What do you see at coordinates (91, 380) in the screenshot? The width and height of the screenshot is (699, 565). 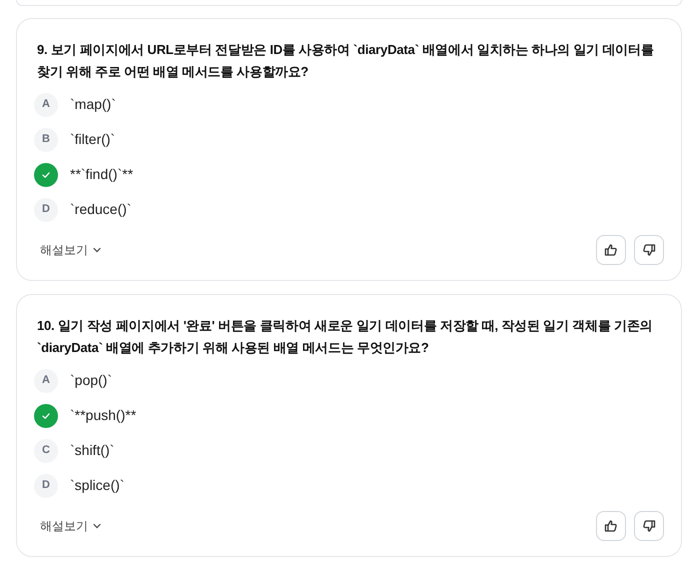 I see `option-text: `pop()`` at bounding box center [91, 380].